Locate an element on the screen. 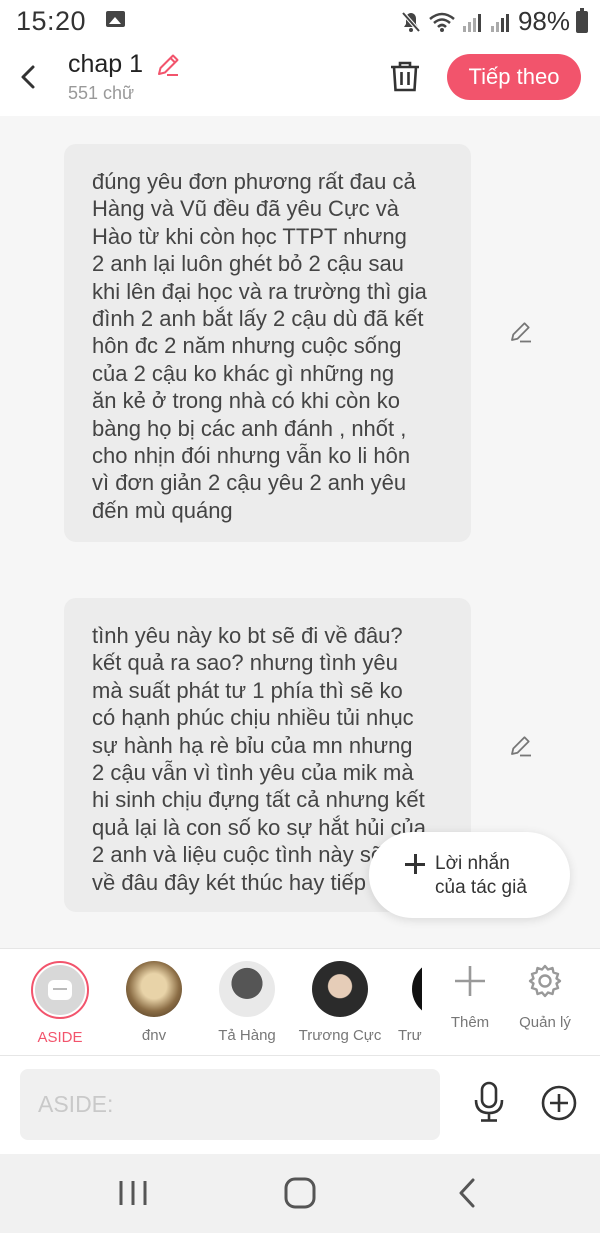 The image size is (600, 1233). battery-icon is located at coordinates (582, 20).